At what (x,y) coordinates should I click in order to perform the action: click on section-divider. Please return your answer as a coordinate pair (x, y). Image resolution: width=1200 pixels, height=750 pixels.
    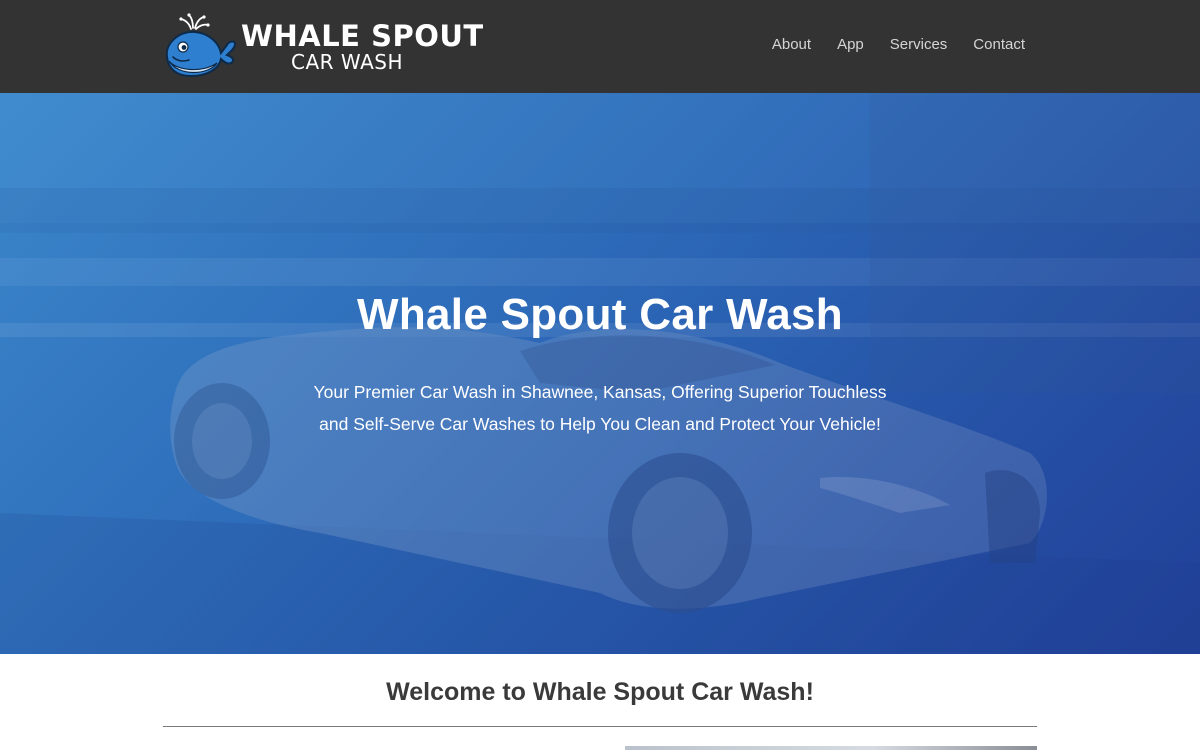
    Looking at the image, I should click on (600, 726).